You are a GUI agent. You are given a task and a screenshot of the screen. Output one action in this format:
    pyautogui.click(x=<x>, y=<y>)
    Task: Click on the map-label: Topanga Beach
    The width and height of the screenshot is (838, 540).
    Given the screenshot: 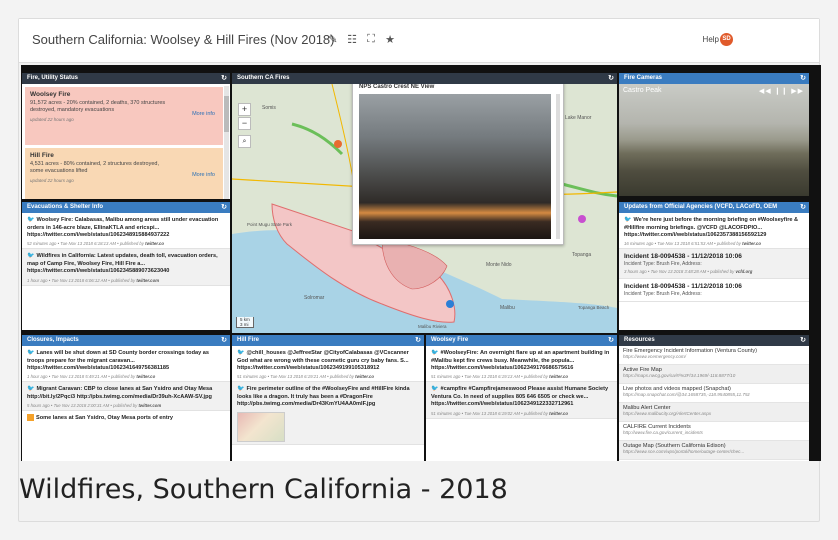 What is the action you would take?
    pyautogui.click(x=594, y=307)
    